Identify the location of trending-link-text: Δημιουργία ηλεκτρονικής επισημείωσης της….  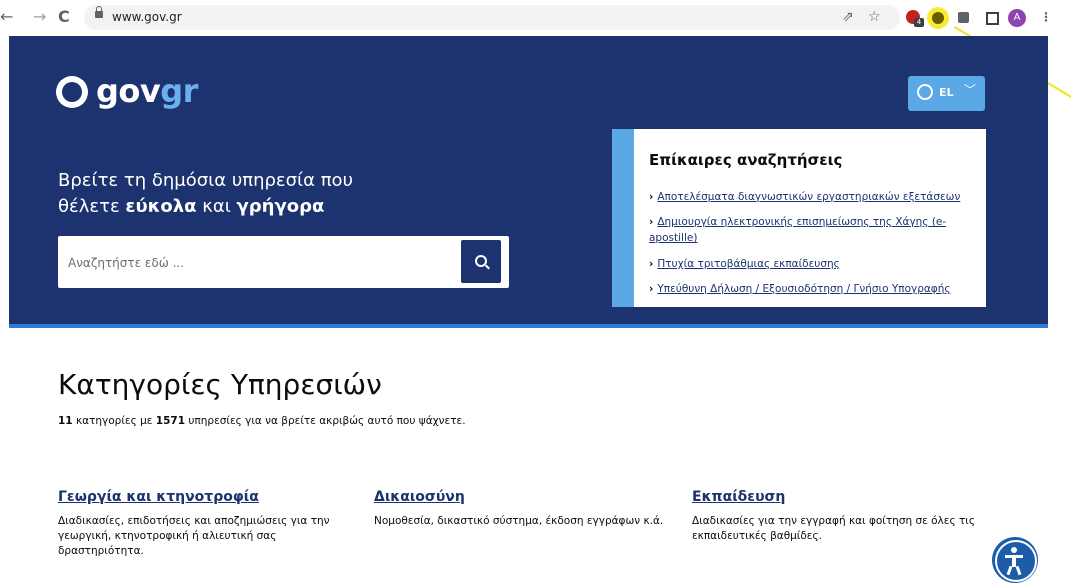
(797, 230).